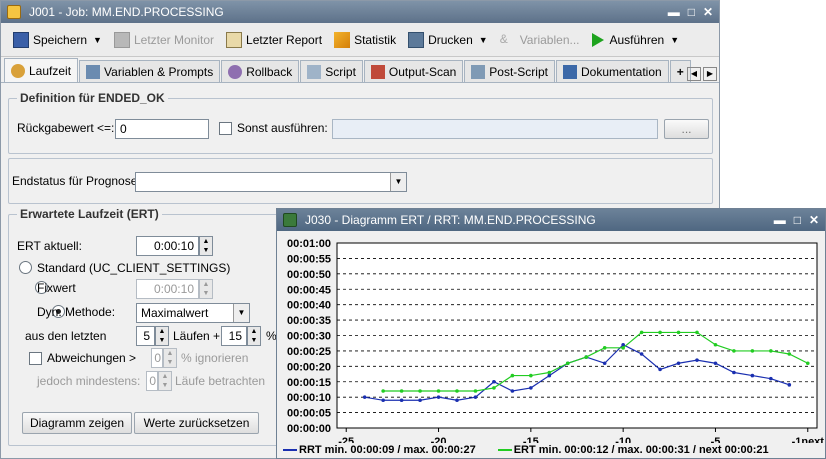 The width and height of the screenshot is (826, 459). I want to click on chart-maximize-button: □, so click(797, 220).